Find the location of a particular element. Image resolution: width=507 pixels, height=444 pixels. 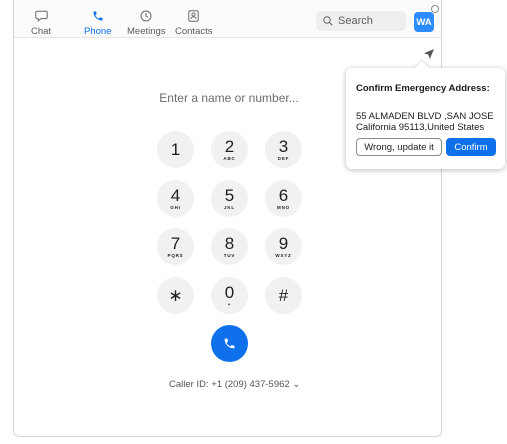

tab-meetings: Meetings is located at coordinates (146, 23).